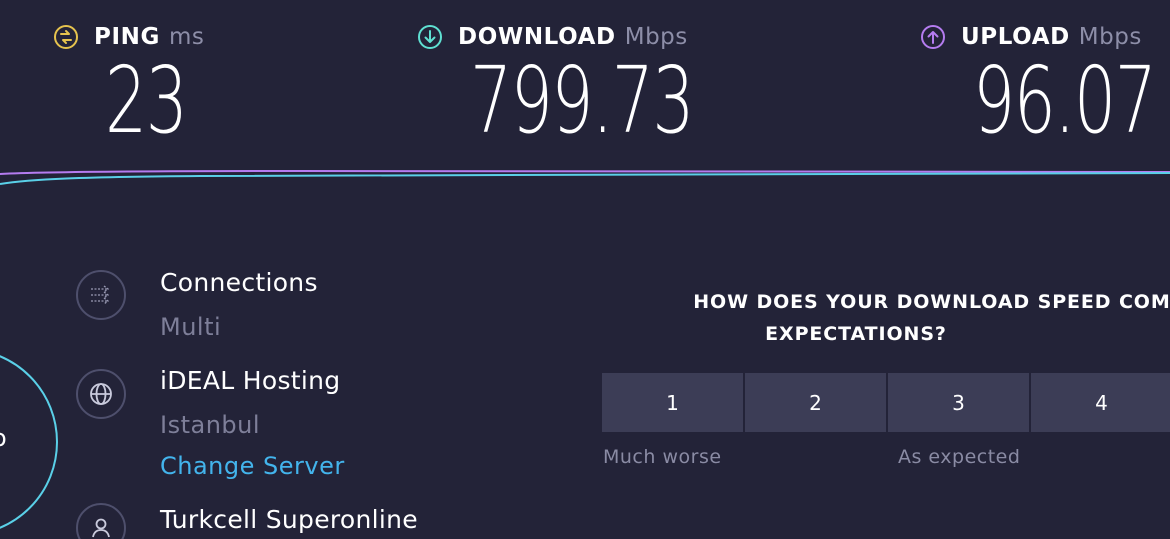 The width and height of the screenshot is (1170, 539). Describe the element at coordinates (101, 521) in the screenshot. I see `user-icon` at that location.